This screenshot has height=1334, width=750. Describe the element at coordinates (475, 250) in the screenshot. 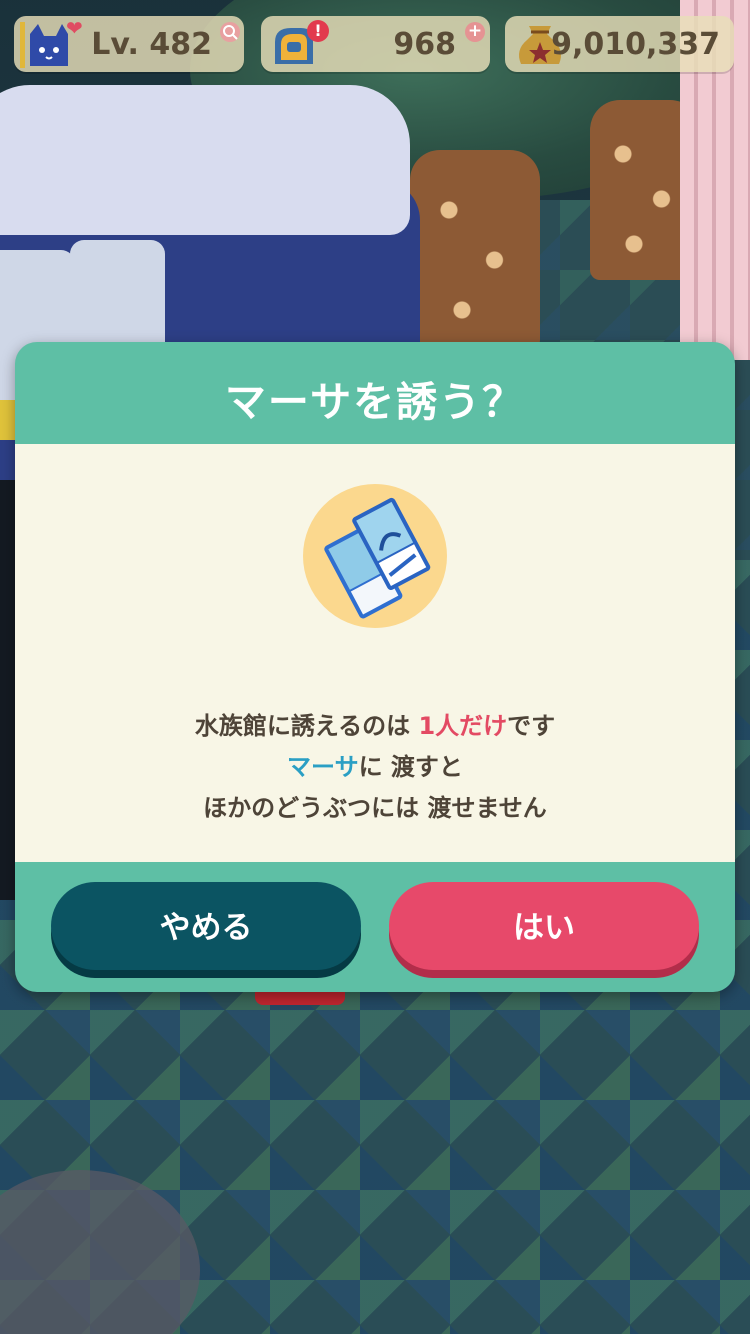

I see `tree-trunk` at that location.